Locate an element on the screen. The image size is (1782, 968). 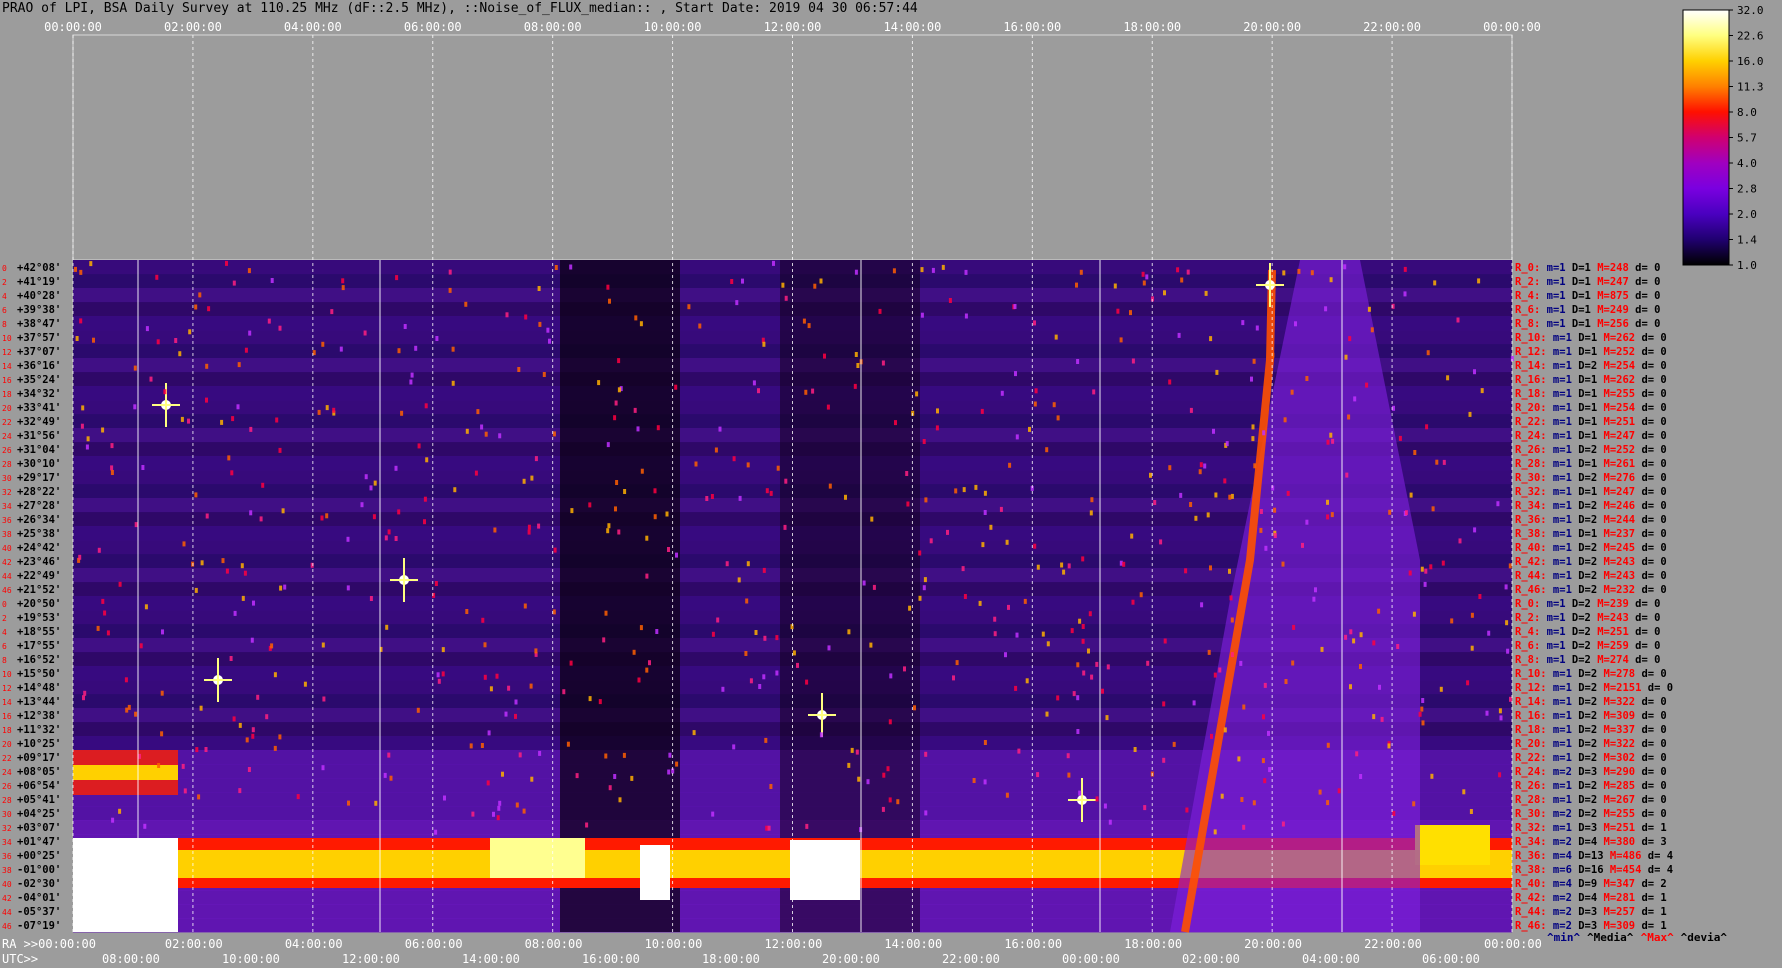
row-stat-part: M=251 is located at coordinates (1610, 632).